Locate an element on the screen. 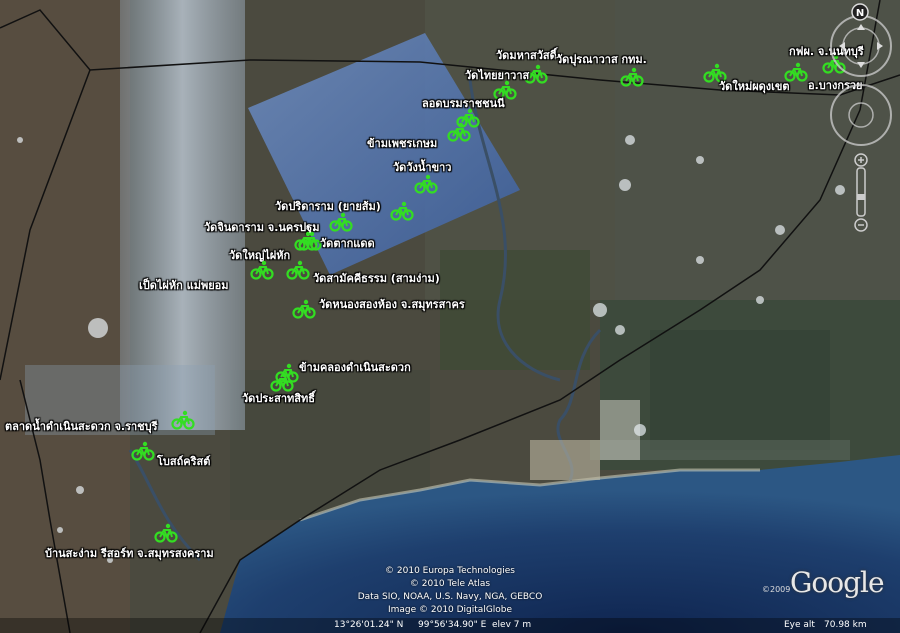 This screenshot has height=633, width=900. credit-line: © 2010 Europa Technologies is located at coordinates (450, 571).